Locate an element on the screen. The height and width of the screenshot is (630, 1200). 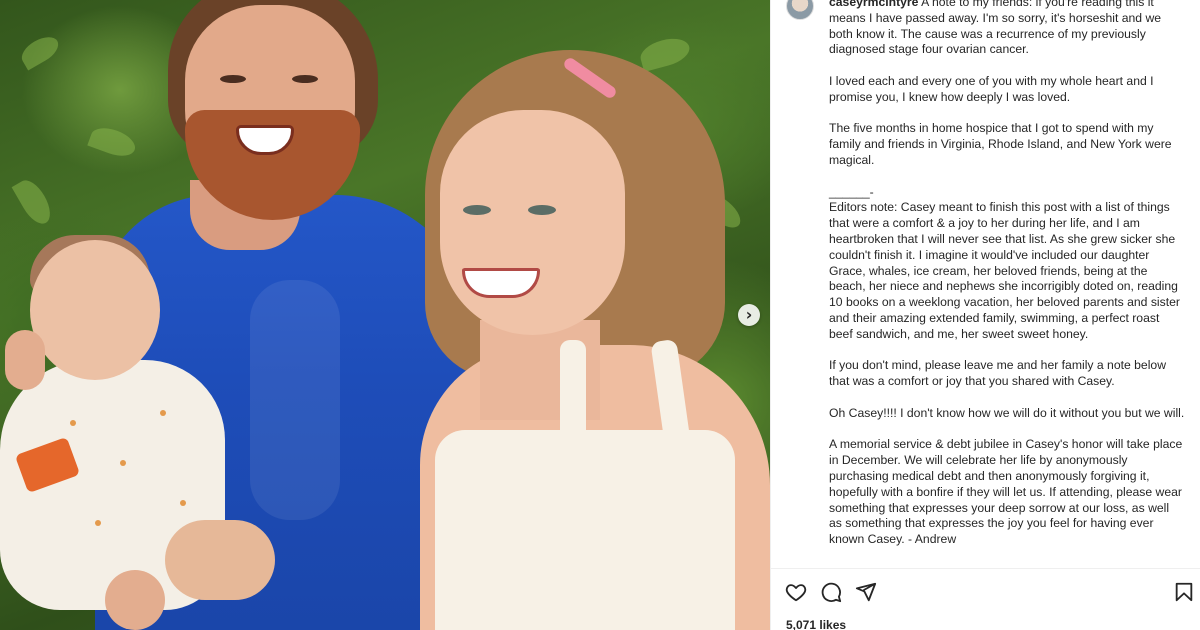
baby-head is located at coordinates (95, 310).